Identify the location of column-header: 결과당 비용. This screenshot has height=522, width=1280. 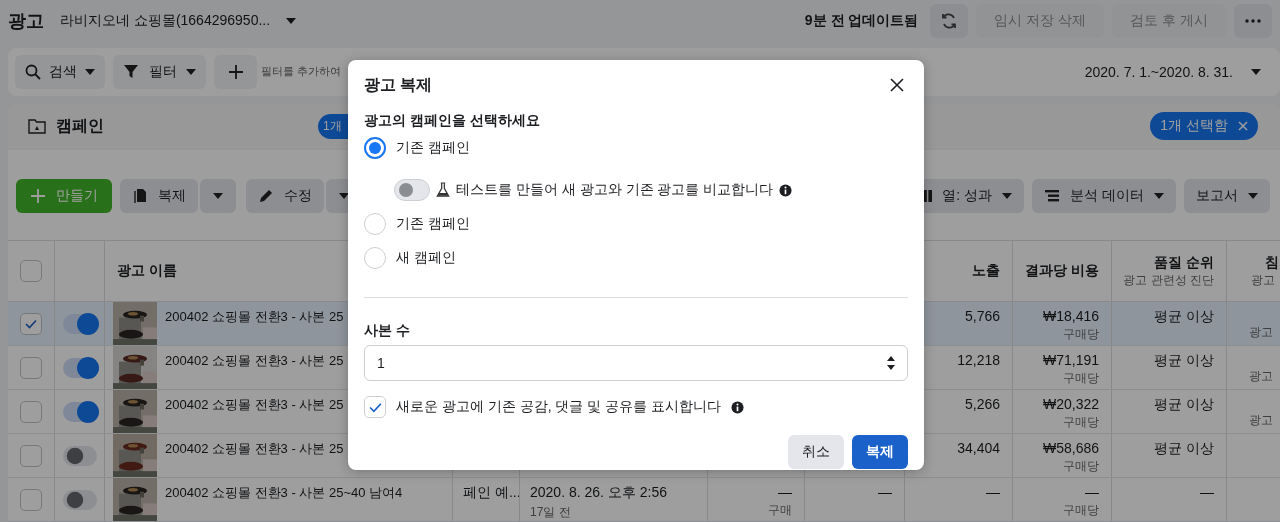
(1062, 271).